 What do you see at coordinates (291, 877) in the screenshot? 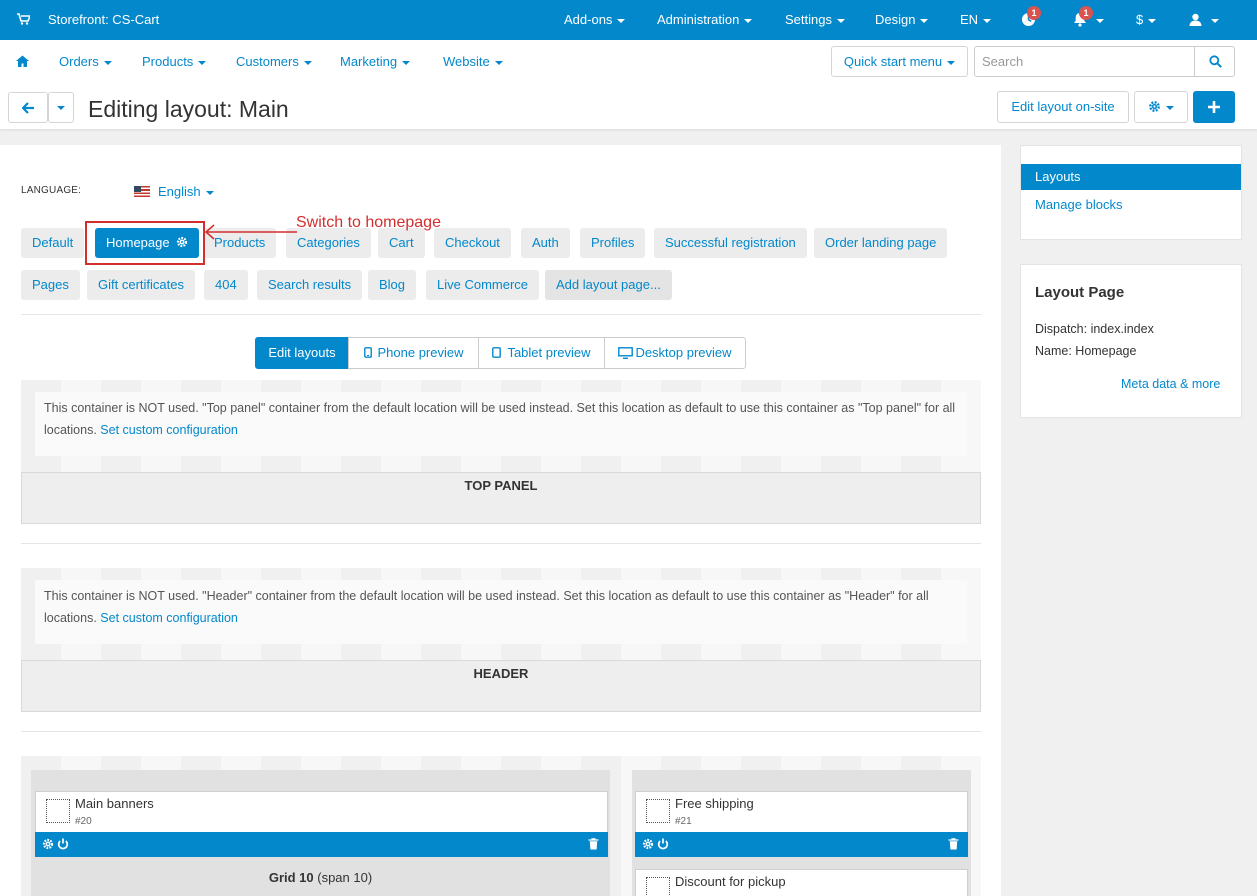
I see `grid-name: Grid 10` at bounding box center [291, 877].